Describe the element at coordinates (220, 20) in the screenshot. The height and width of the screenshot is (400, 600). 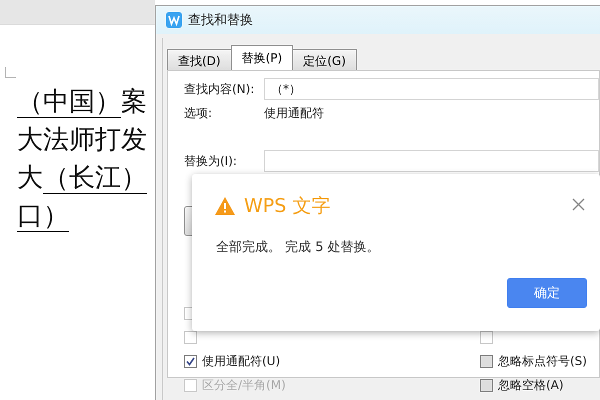
I see `window-title: 查找和替换` at that location.